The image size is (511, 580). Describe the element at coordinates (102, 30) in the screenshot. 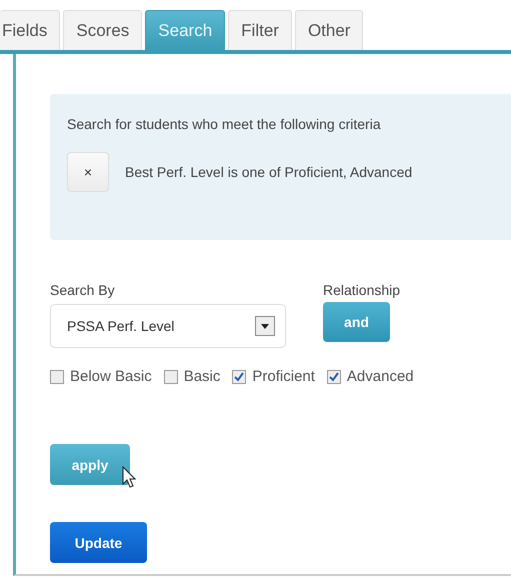

I see `tab: Scores` at that location.